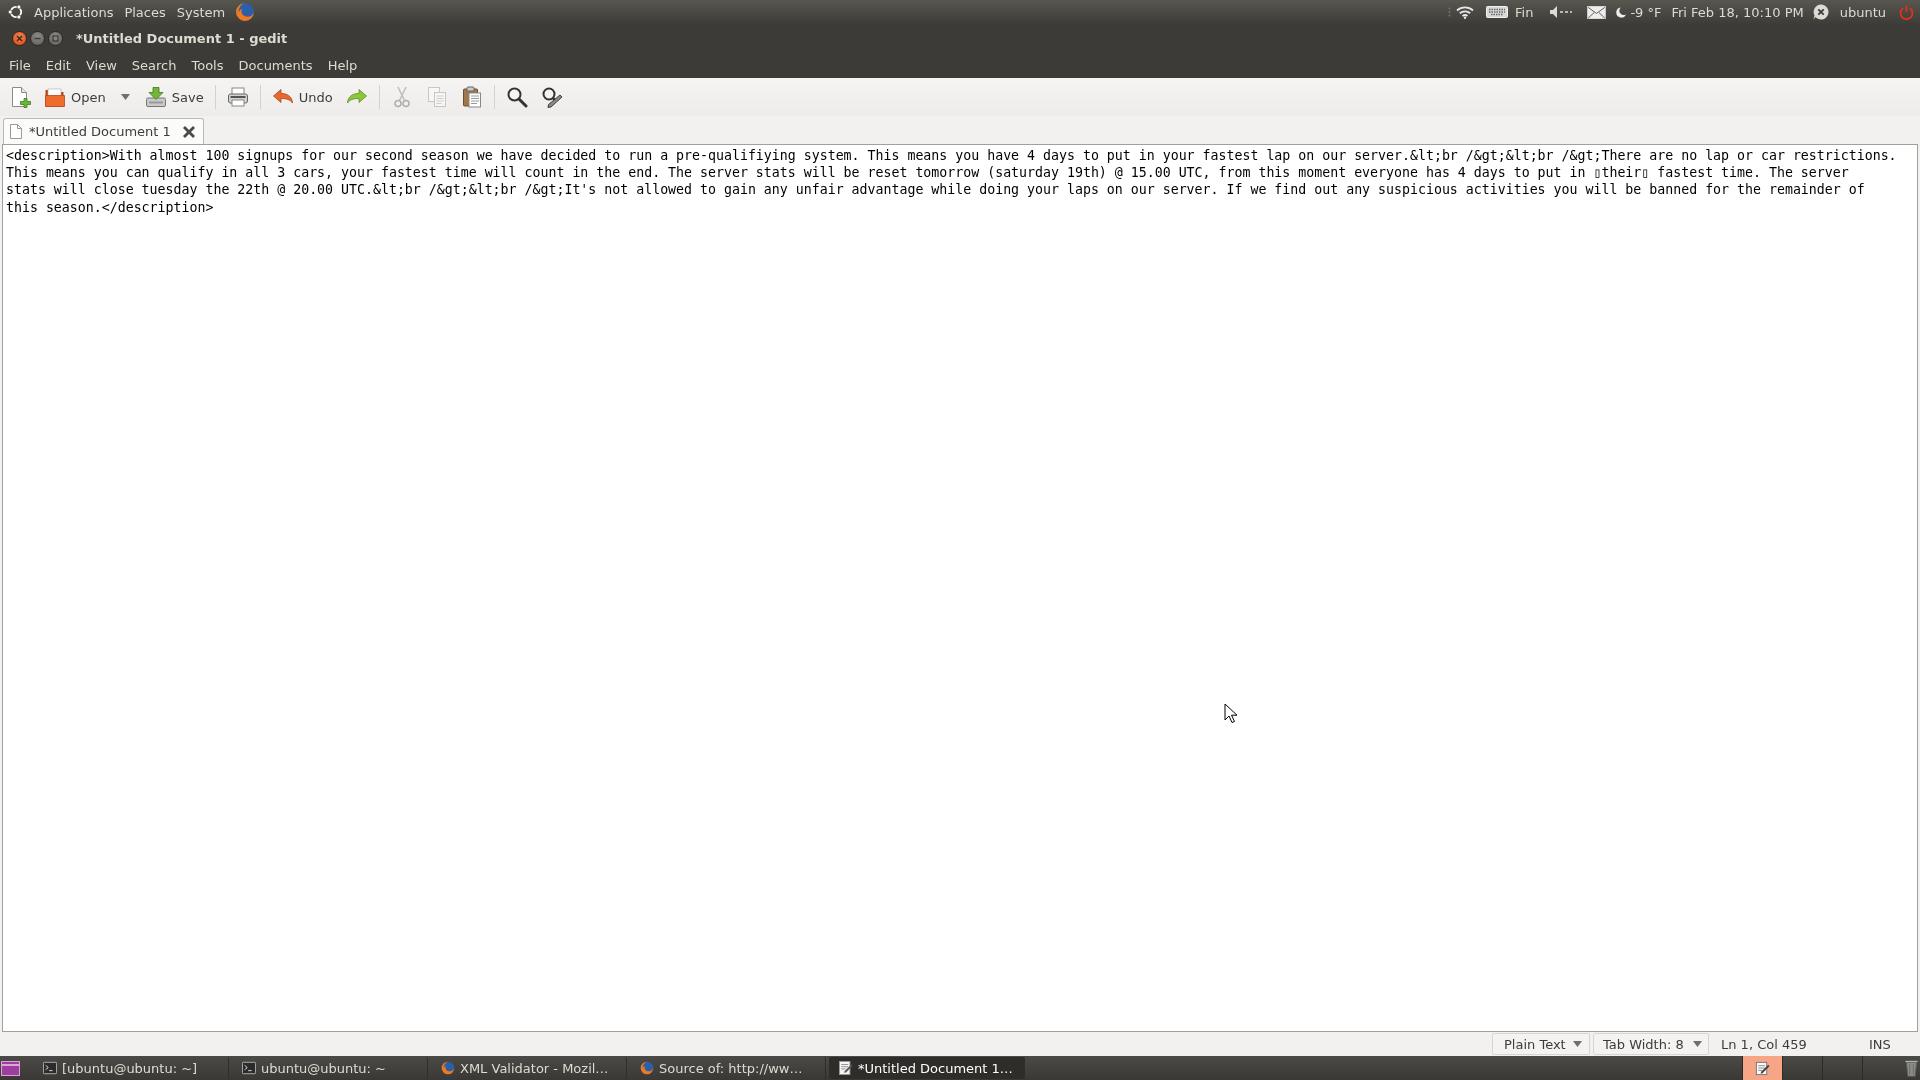 The width and height of the screenshot is (1920, 1080). What do you see at coordinates (58, 65) in the screenshot?
I see `menu-item: Edit` at bounding box center [58, 65].